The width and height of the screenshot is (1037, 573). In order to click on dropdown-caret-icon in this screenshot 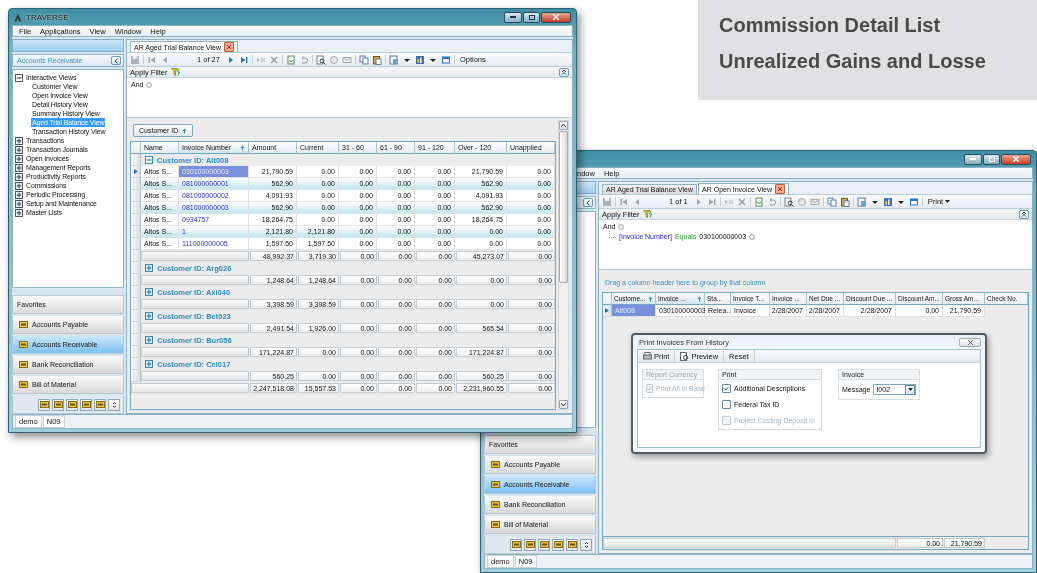, I will do `click(948, 201)`.